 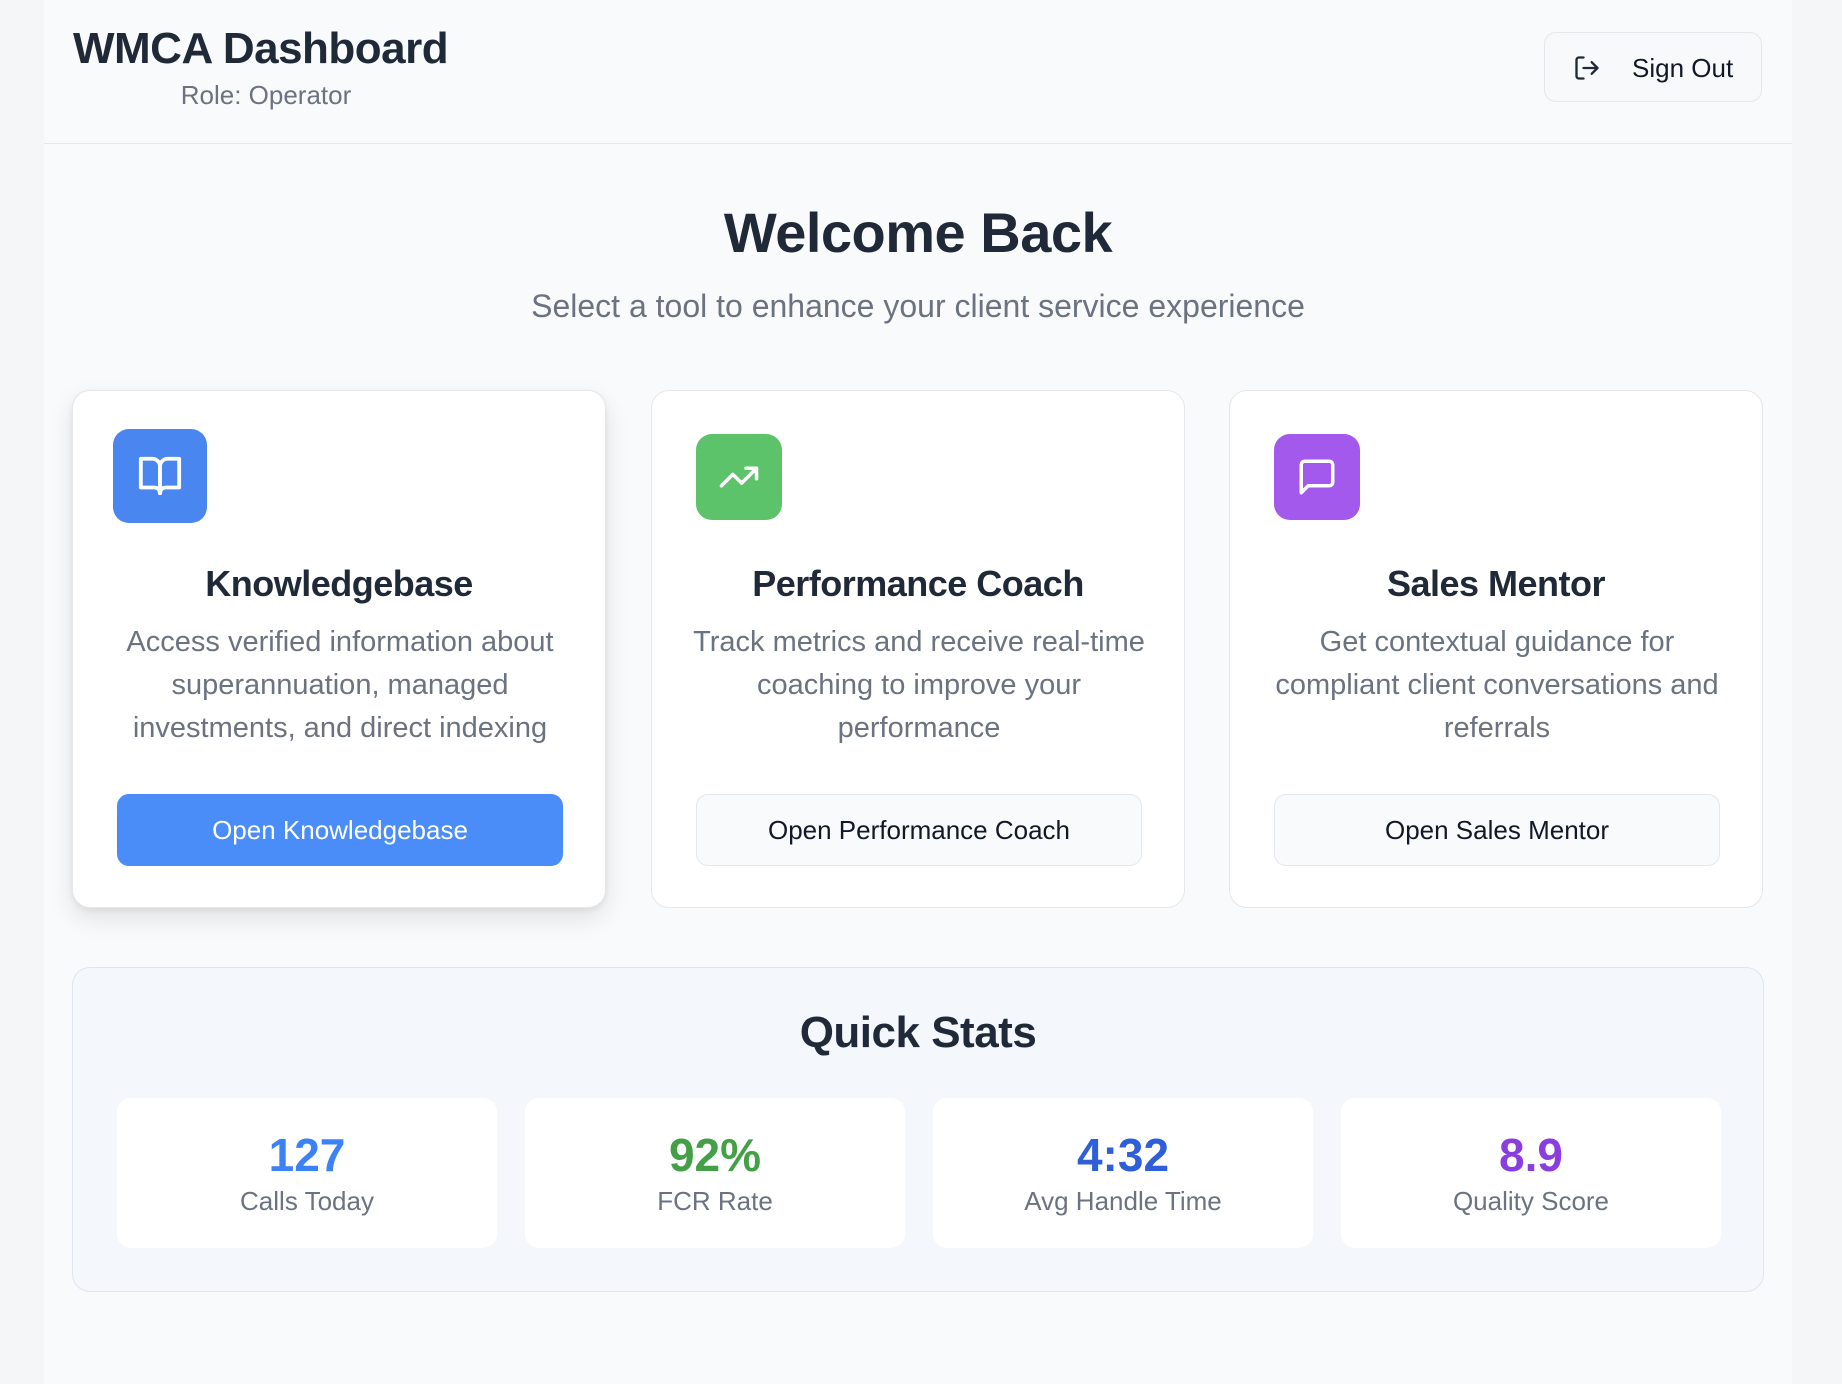 What do you see at coordinates (307, 1201) in the screenshot?
I see `stat-label: Calls Today` at bounding box center [307, 1201].